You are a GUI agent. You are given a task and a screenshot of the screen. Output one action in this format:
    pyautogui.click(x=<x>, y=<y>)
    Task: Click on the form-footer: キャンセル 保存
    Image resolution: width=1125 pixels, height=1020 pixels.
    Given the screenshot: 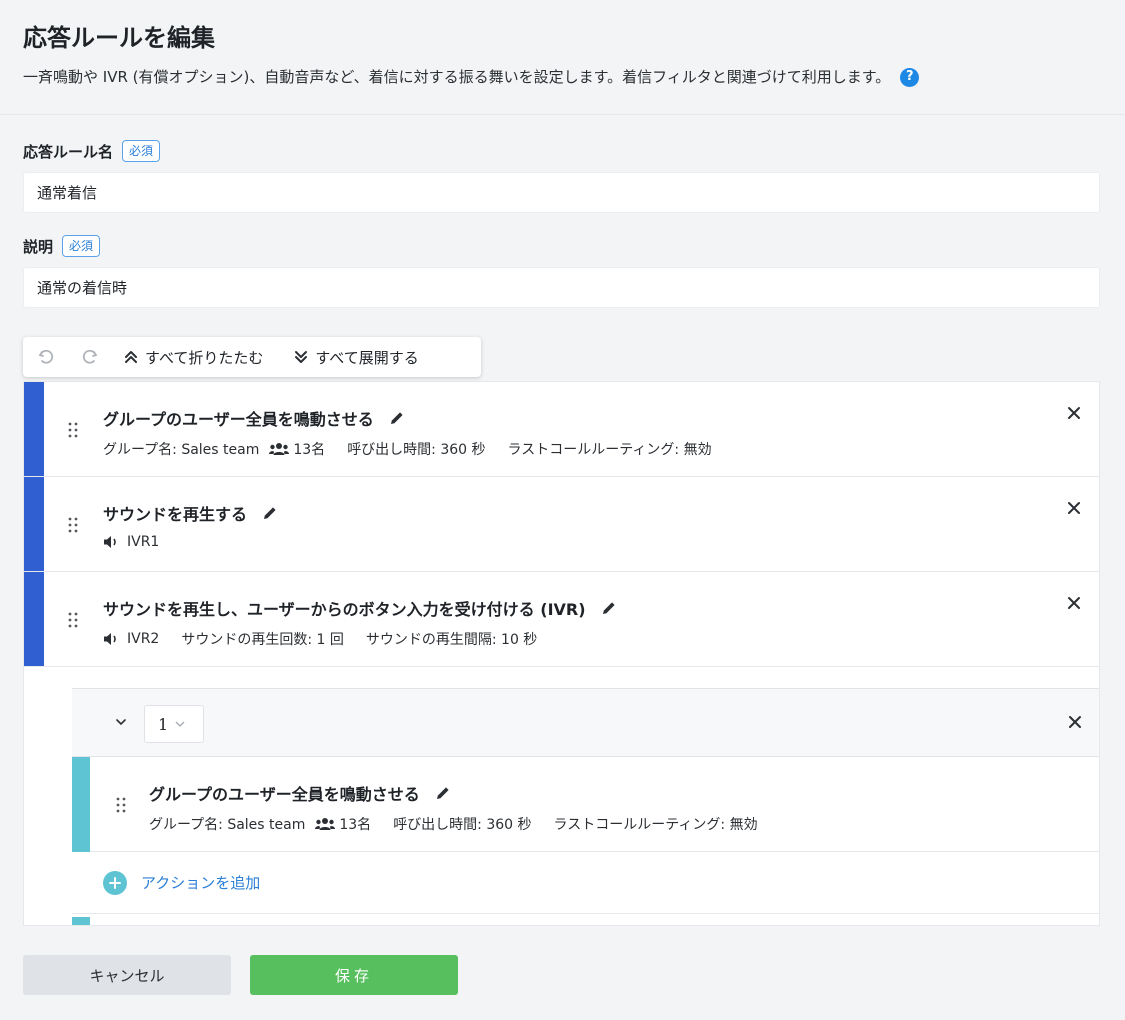 What is the action you would take?
    pyautogui.click(x=240, y=975)
    